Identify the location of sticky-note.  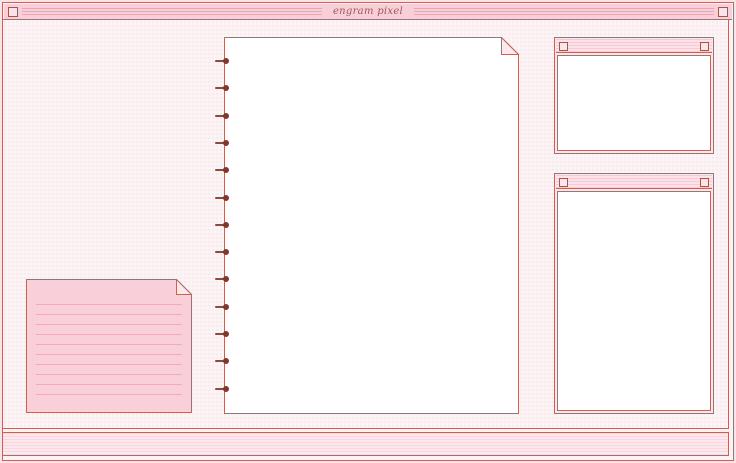
(109, 346).